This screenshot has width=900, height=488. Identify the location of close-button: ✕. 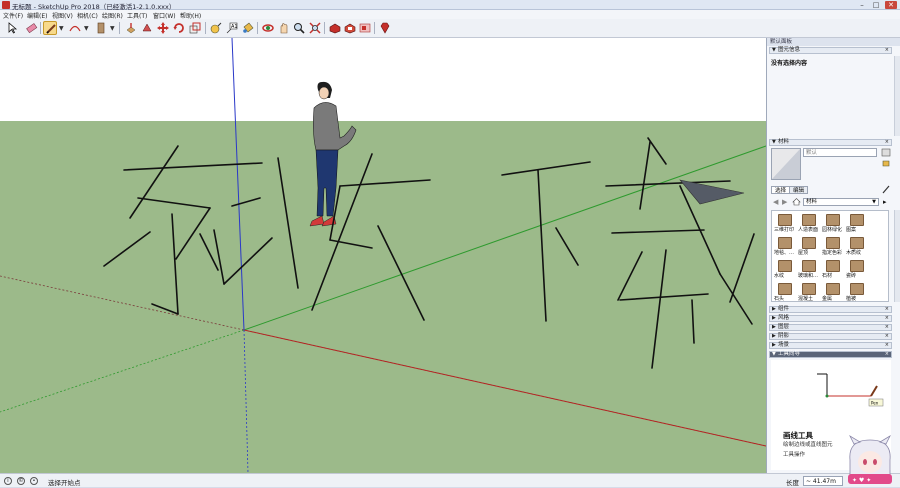
(891, 5).